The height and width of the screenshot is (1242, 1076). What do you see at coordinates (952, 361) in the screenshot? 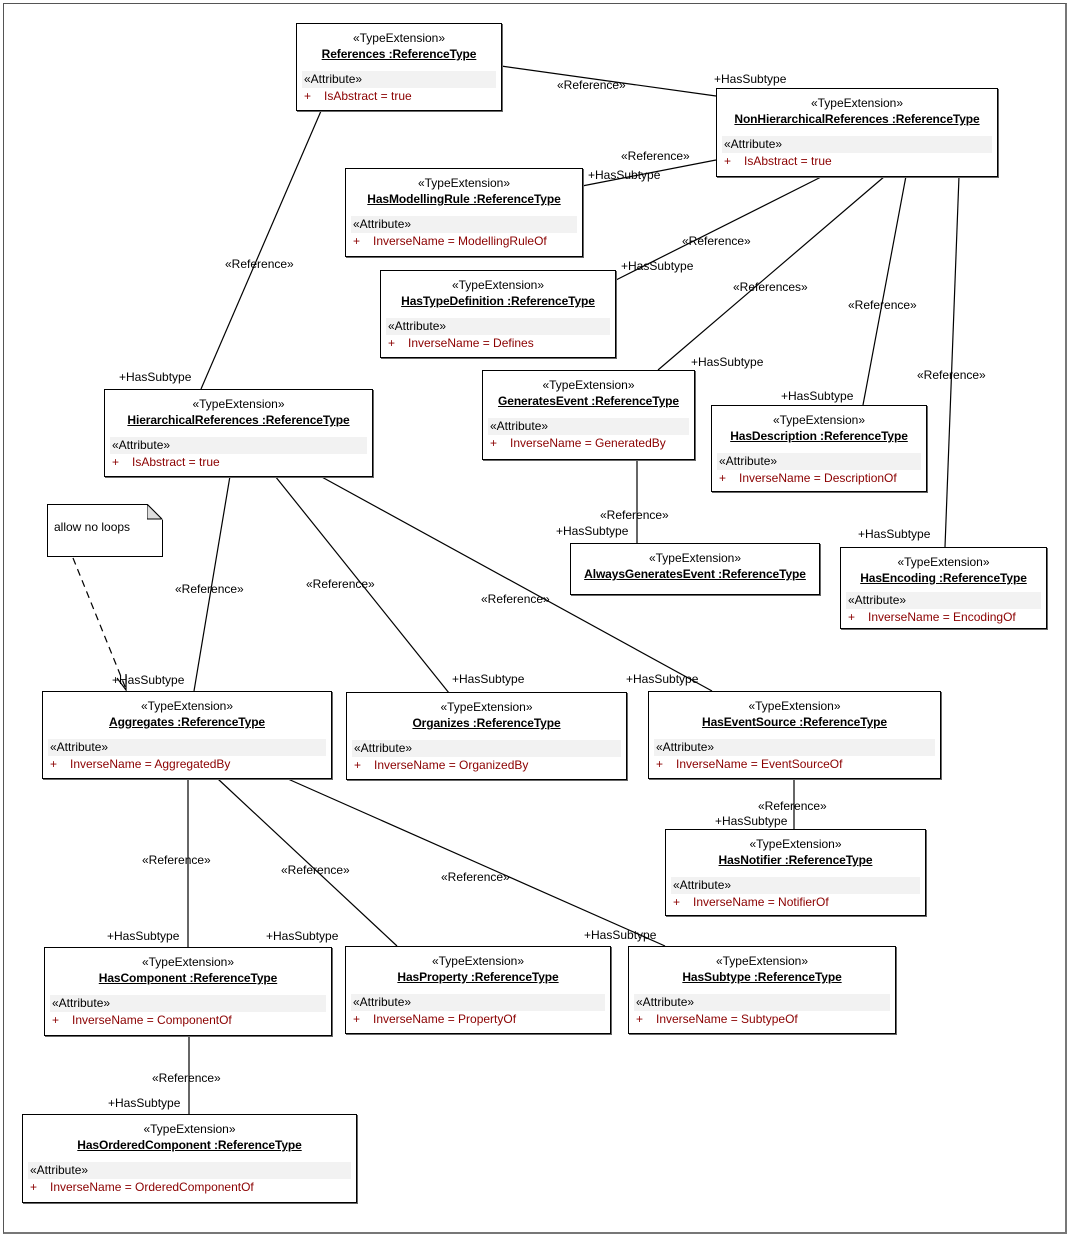
I see `edge-nonhier-hasencoding` at bounding box center [952, 361].